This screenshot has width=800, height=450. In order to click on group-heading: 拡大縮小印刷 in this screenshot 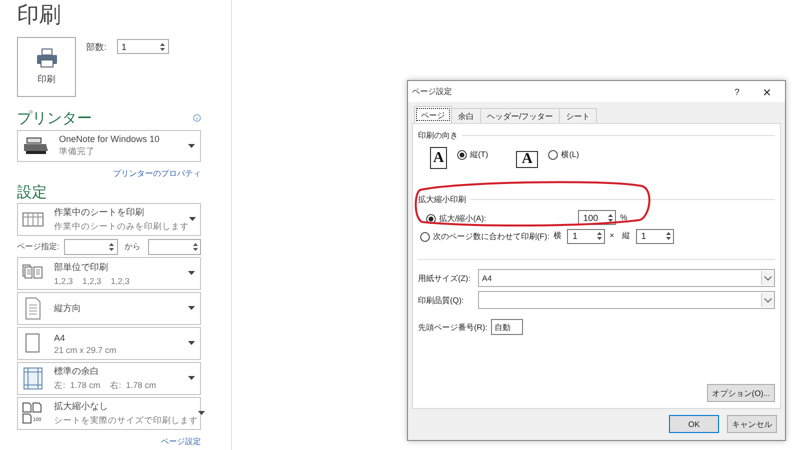, I will do `click(442, 199)`.